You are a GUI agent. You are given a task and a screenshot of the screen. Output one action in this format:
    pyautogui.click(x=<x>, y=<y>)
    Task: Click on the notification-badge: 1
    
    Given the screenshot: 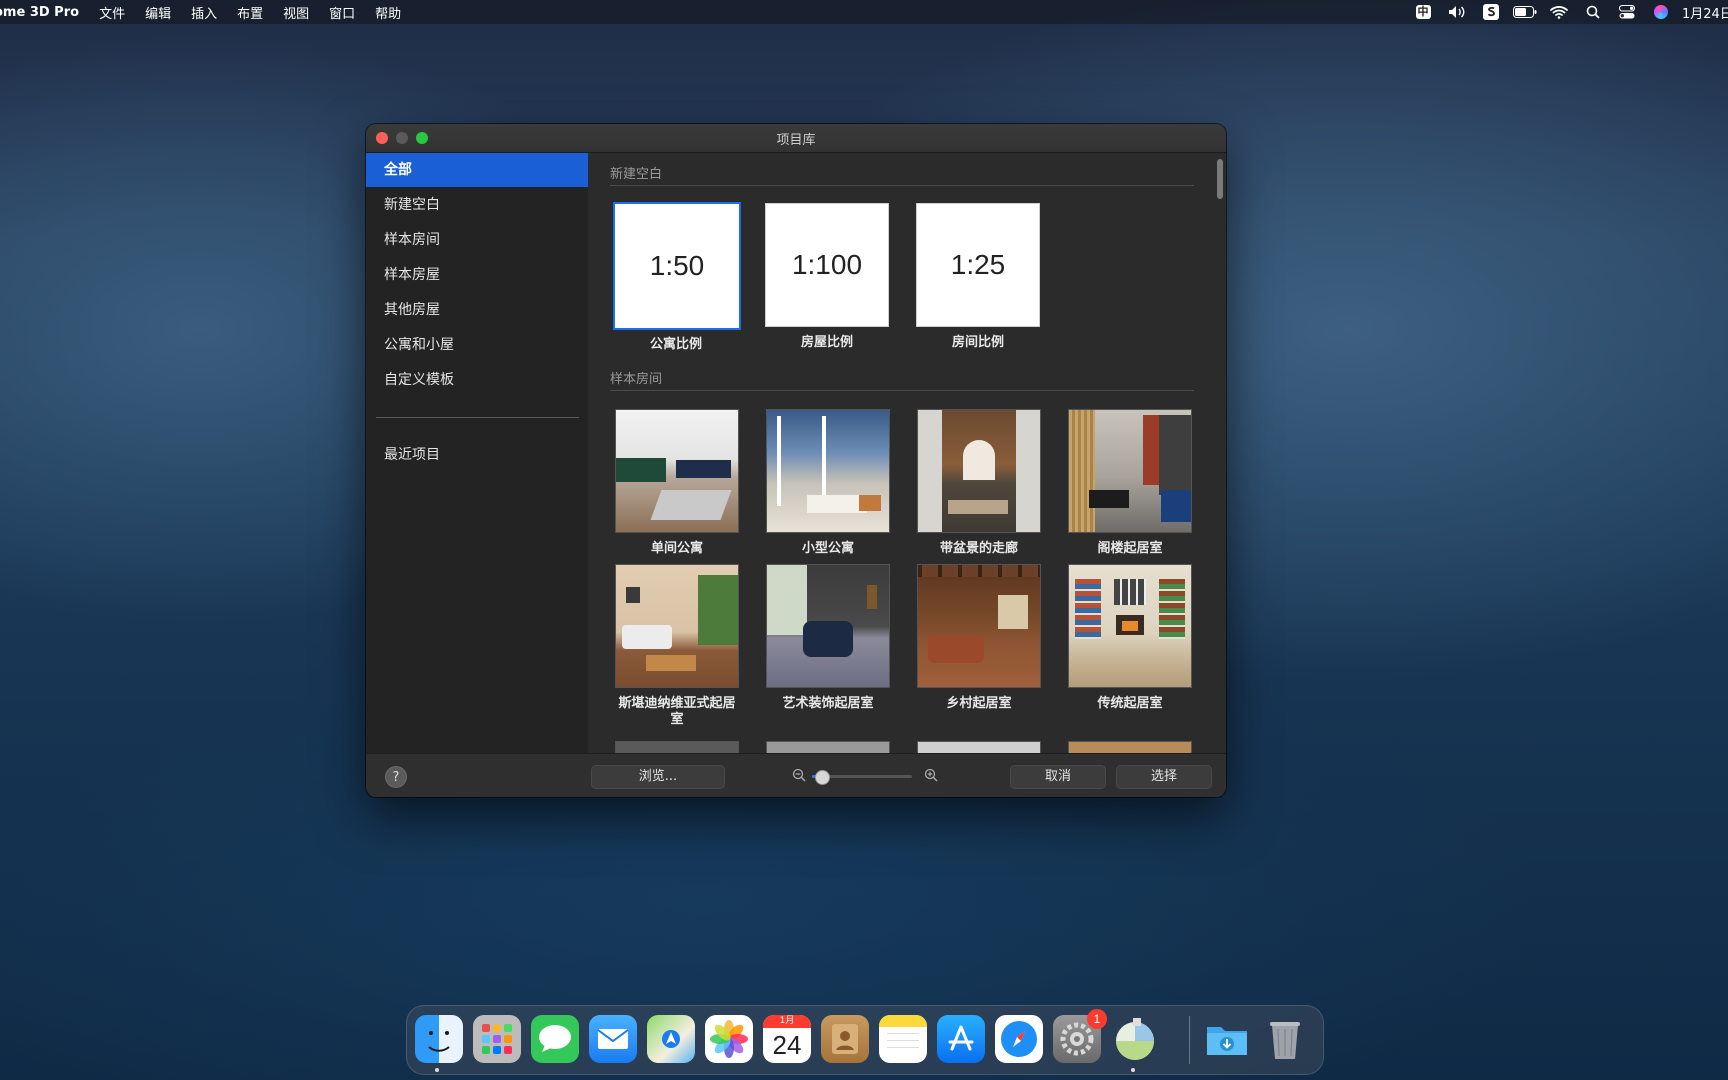 What is the action you would take?
    pyautogui.click(x=1097, y=1019)
    